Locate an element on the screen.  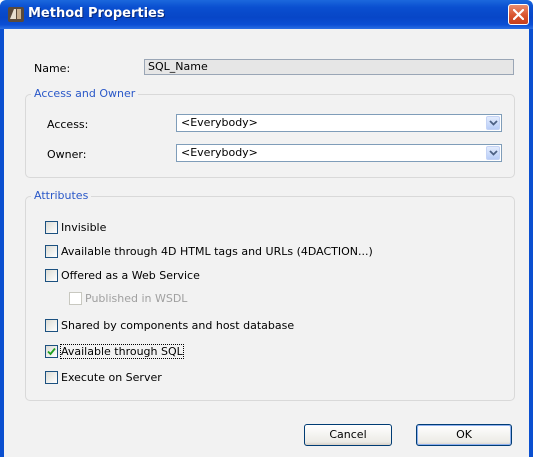
shared-components-label: Shared by components and host database is located at coordinates (178, 325).